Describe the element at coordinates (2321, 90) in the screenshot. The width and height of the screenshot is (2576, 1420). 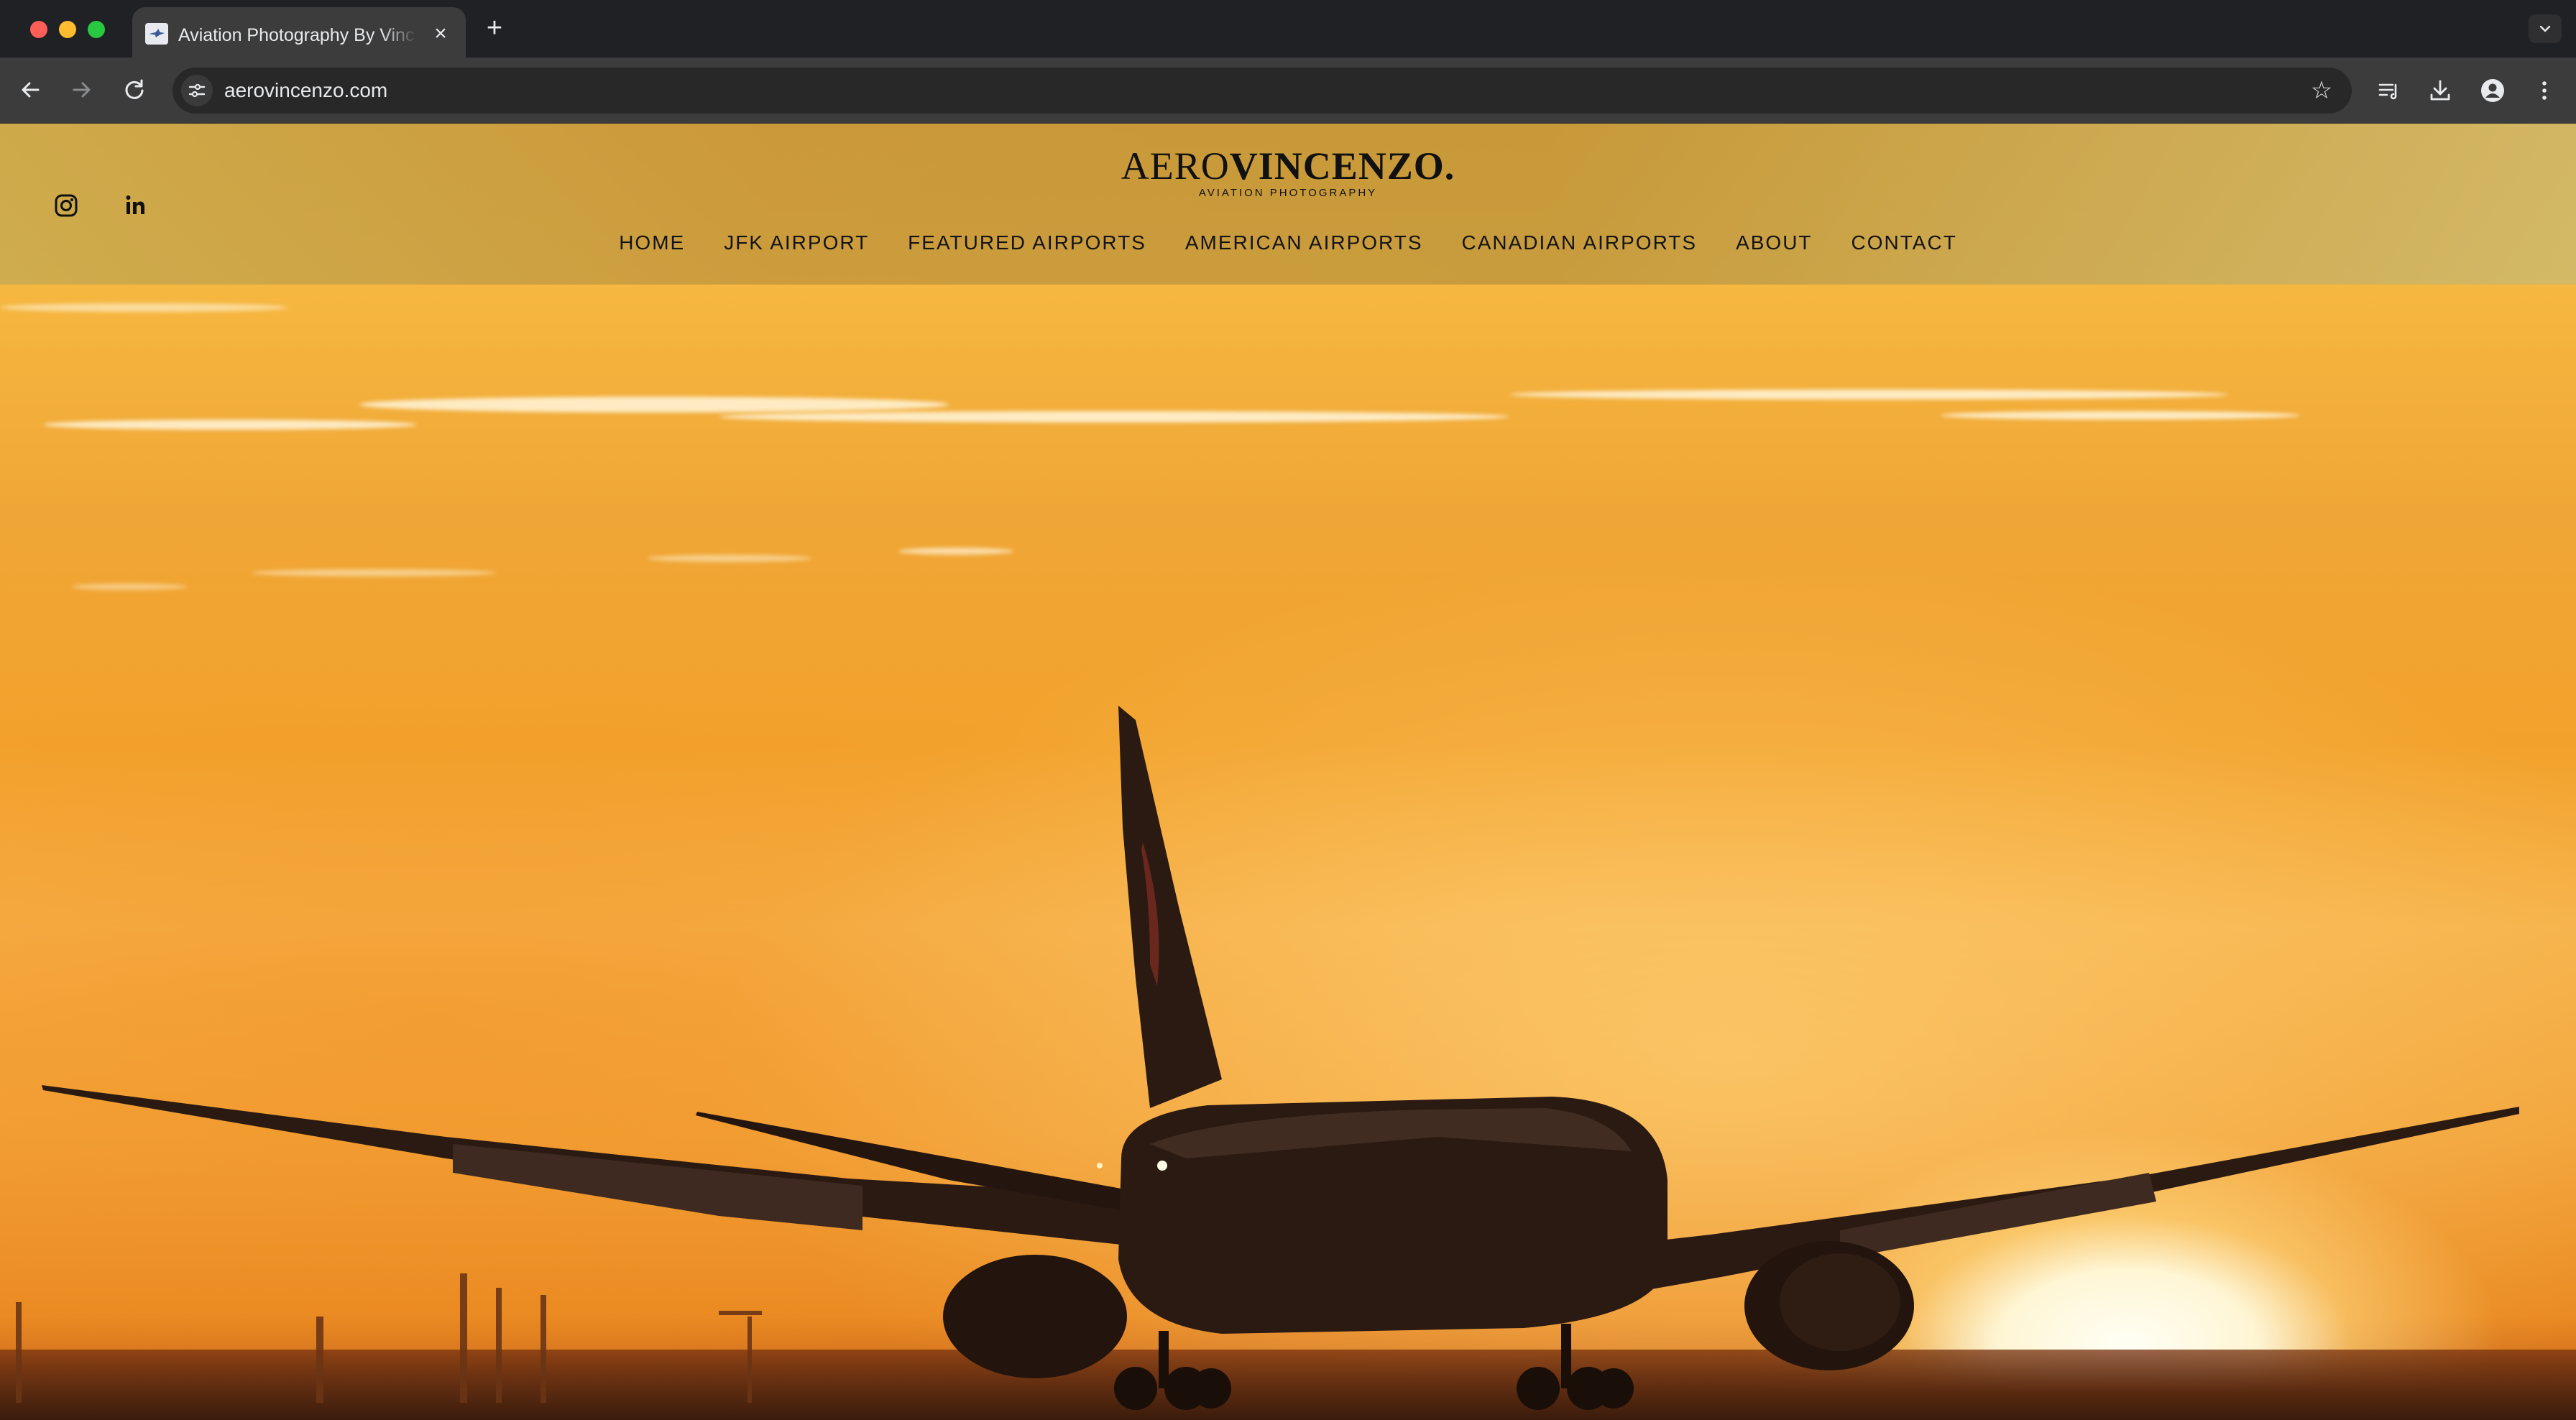
I see `bookmark-star-icon: ☆` at that location.